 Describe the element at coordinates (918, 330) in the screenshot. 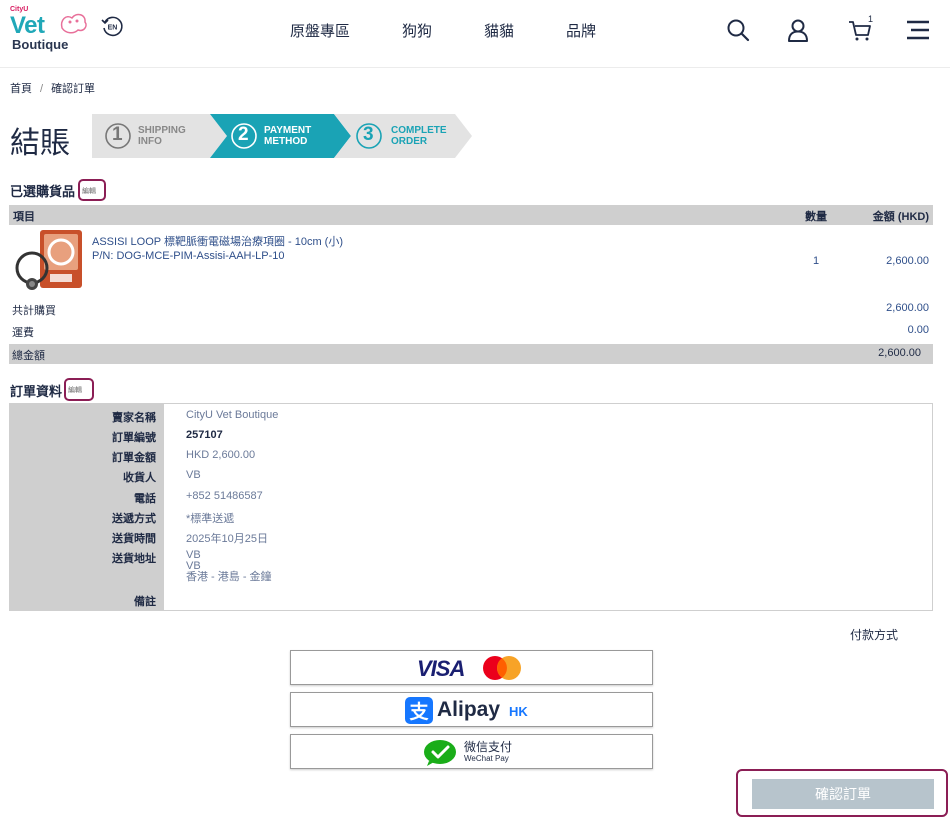

I see `shipping-fee-value: 0.00` at that location.